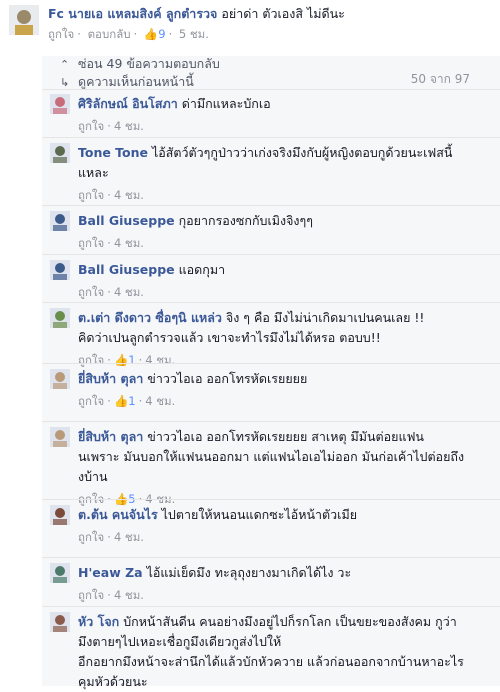 The image size is (500, 692). Describe the element at coordinates (65, 82) in the screenshot. I see `reply-arrow-icon: ↳` at that location.